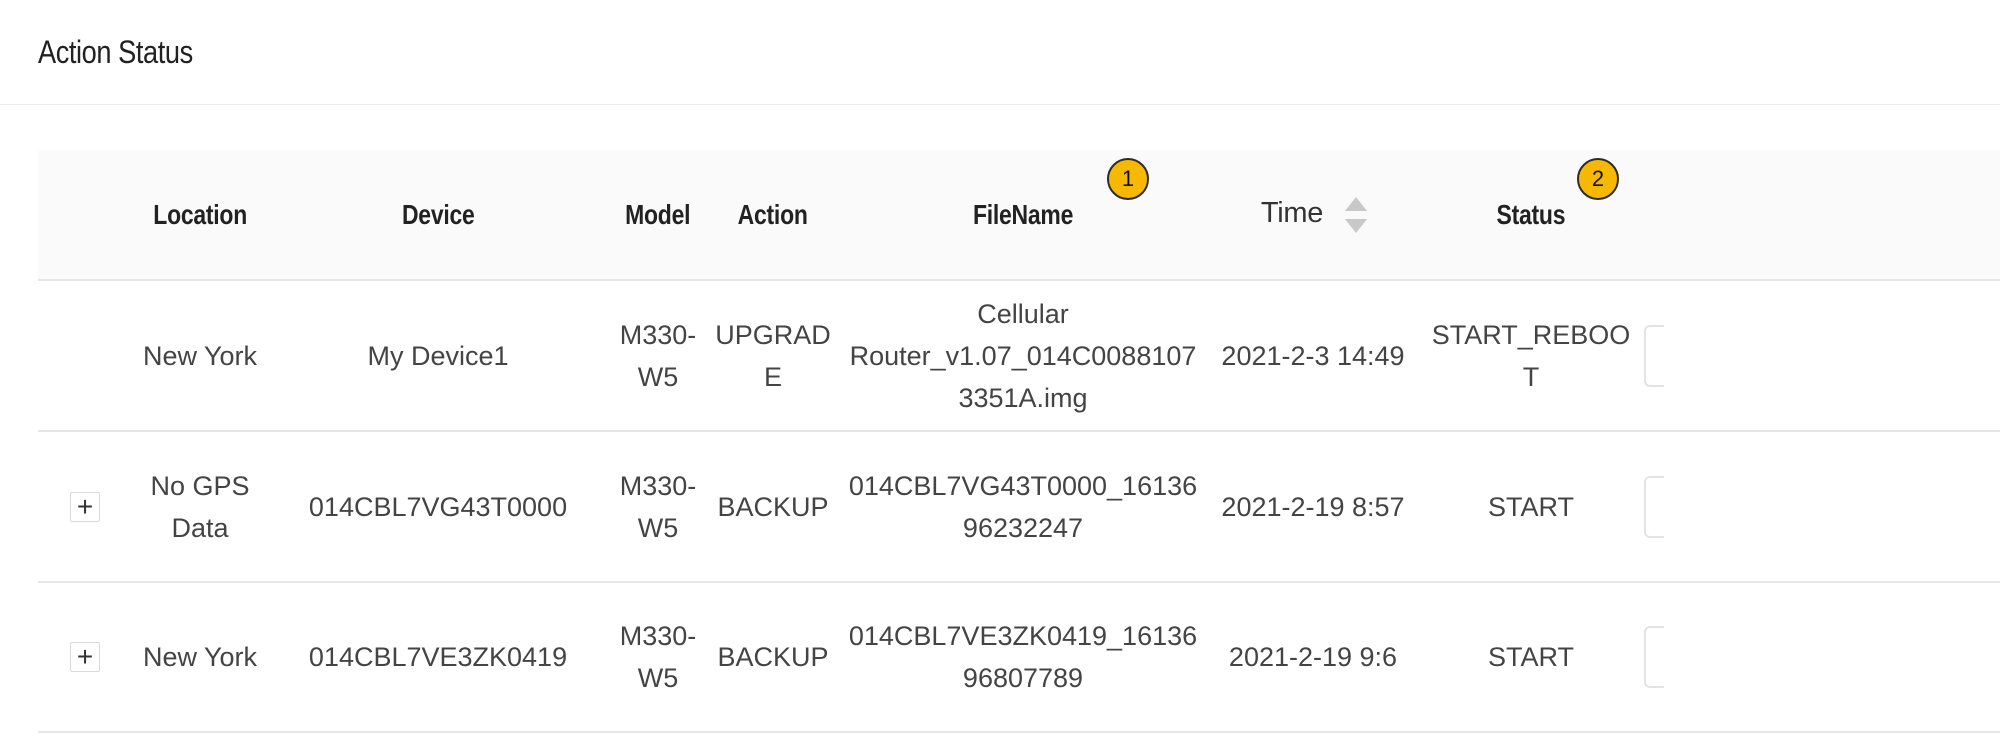 The image size is (2000, 741). Describe the element at coordinates (1023, 507) in the screenshot. I see `cell-filename: 014CBL7VG43T0000_1613696232247` at that location.